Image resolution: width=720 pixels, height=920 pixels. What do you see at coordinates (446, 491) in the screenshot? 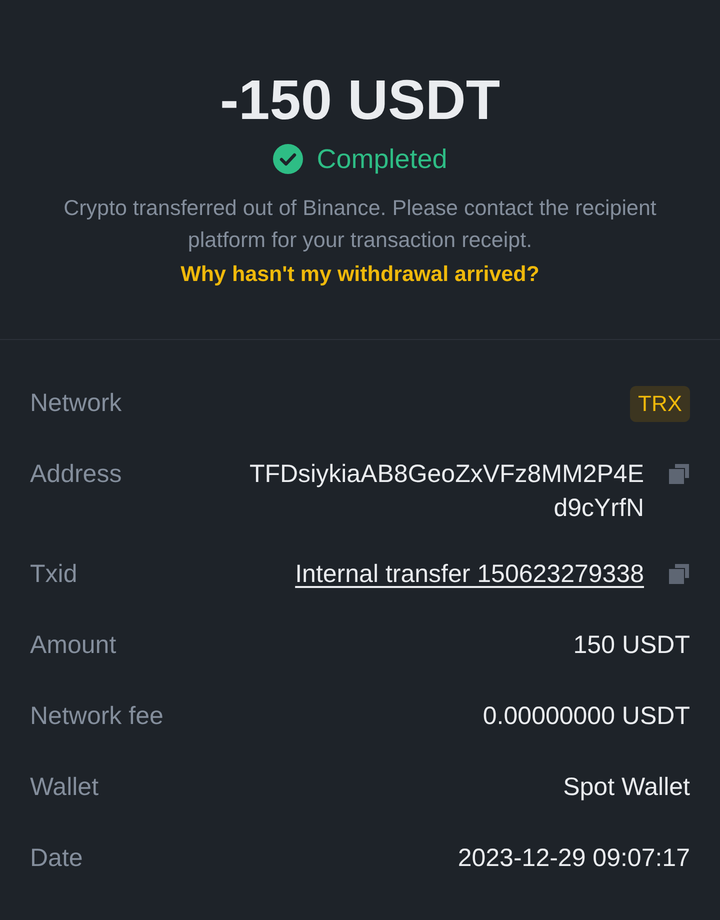
I see `detail-value: TFDsiykiaAB8GeoZxVFz8MM2P4Ed9cYrfN` at bounding box center [446, 491].